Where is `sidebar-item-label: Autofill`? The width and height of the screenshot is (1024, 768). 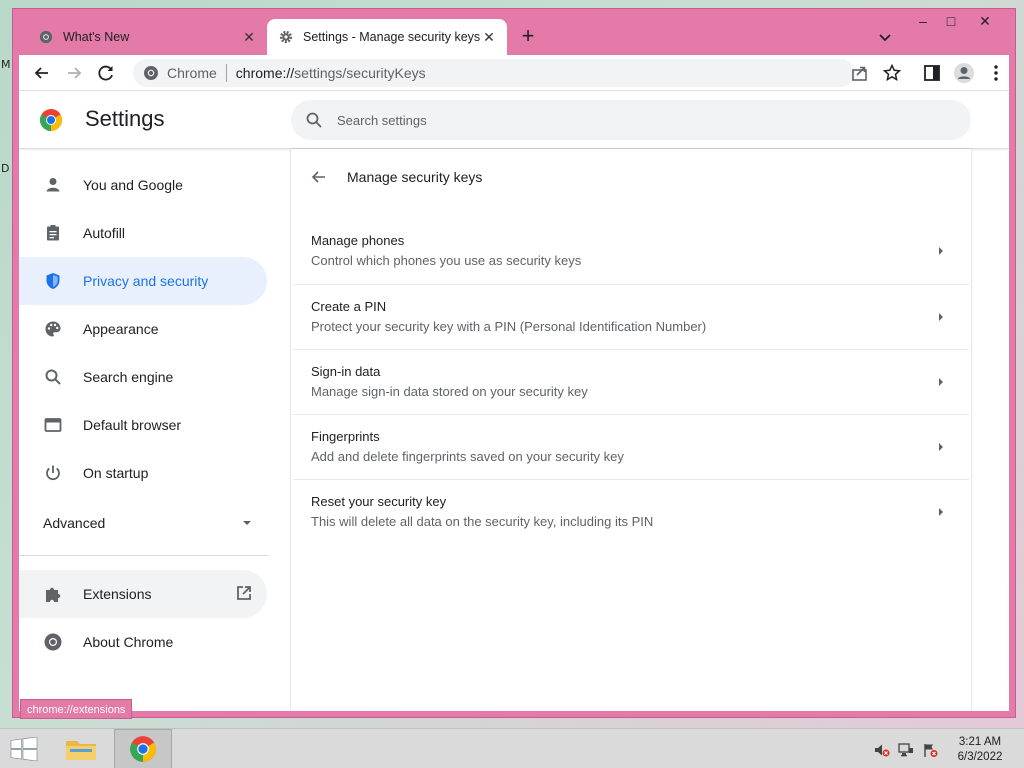 sidebar-item-label: Autofill is located at coordinates (104, 233).